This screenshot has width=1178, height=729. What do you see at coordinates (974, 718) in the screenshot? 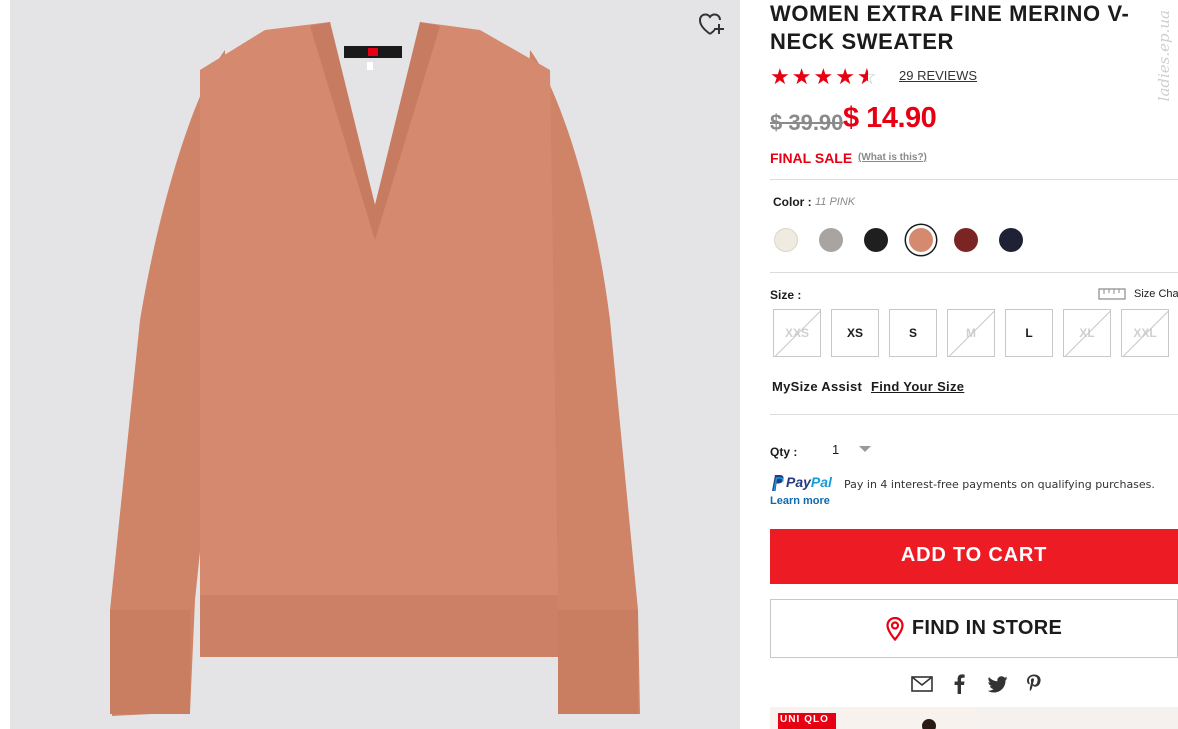
I see `promo-banner: UNI QLO` at bounding box center [974, 718].